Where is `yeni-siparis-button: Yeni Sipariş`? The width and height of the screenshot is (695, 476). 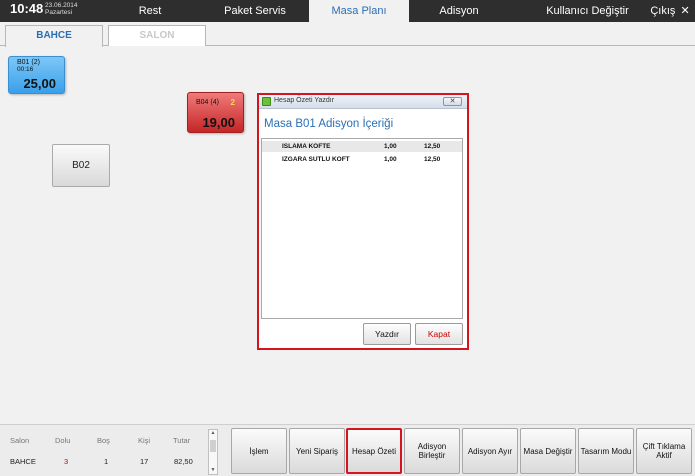
yeni-siparis-button: Yeni Sipariş is located at coordinates (317, 451).